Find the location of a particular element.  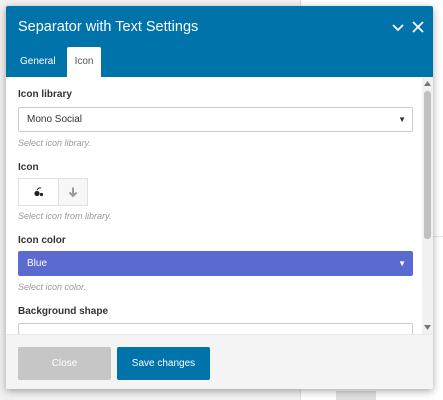

tab-bar: General Icon is located at coordinates (57, 62).